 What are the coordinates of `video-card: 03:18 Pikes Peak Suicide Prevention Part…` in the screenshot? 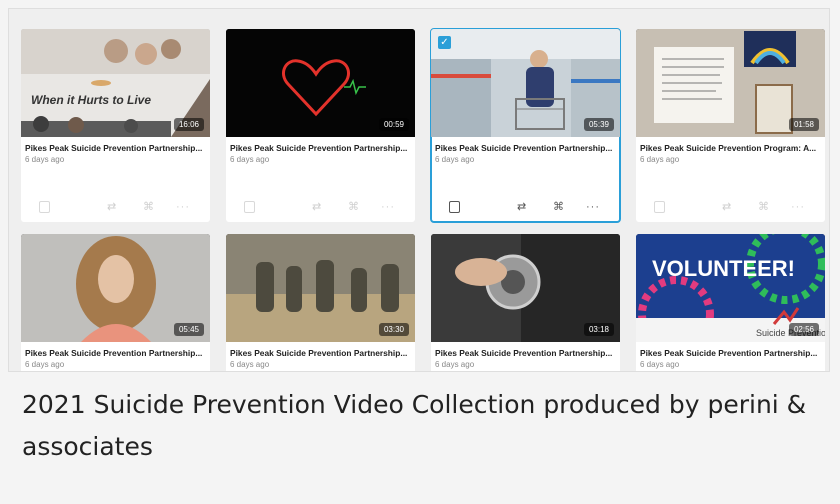 It's located at (525, 302).